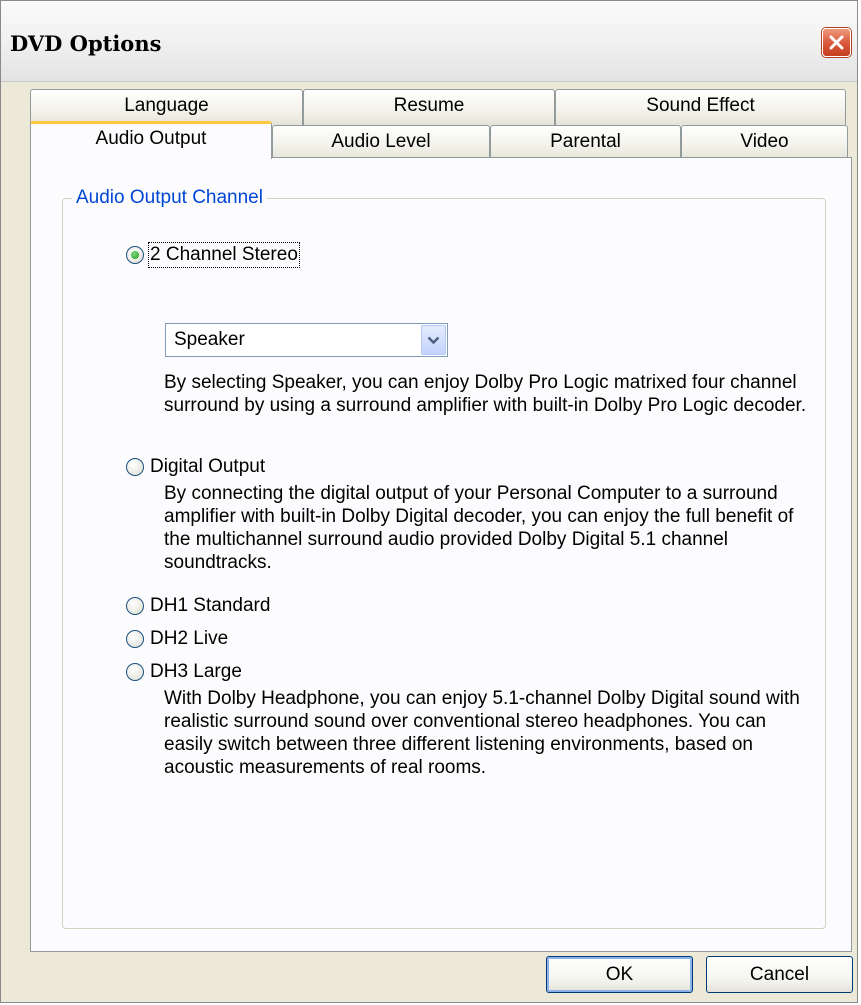  I want to click on tab-audio-level: Audio Level, so click(381, 142).